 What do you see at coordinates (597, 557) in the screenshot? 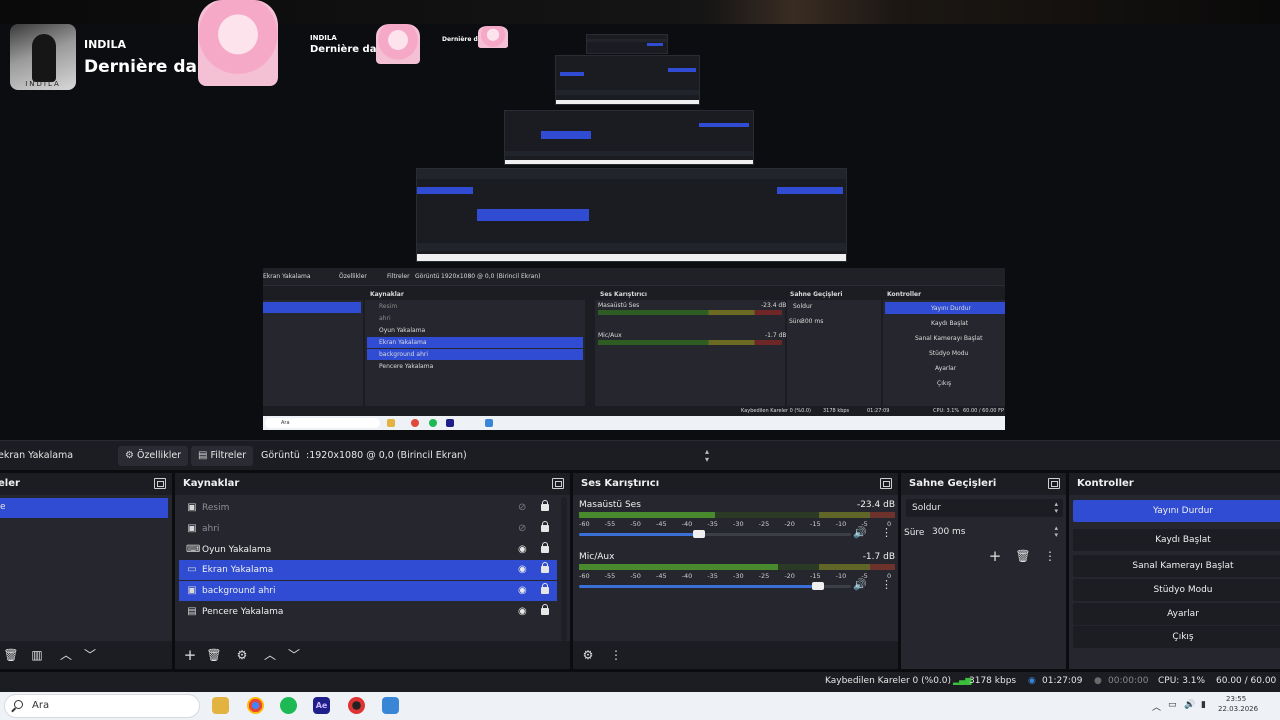
I see `channel-name: Mic/Aux` at bounding box center [597, 557].